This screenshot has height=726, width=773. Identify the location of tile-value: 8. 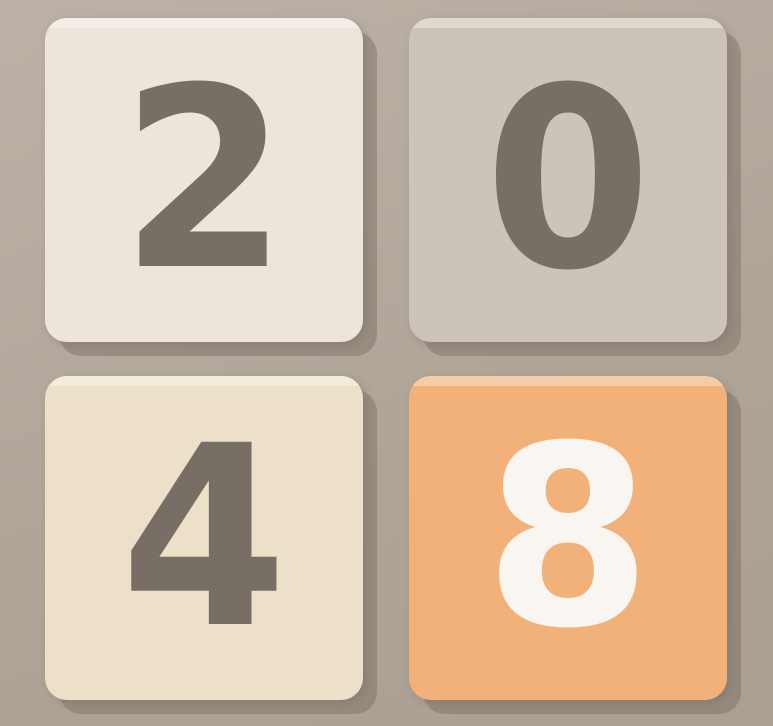
(568, 537).